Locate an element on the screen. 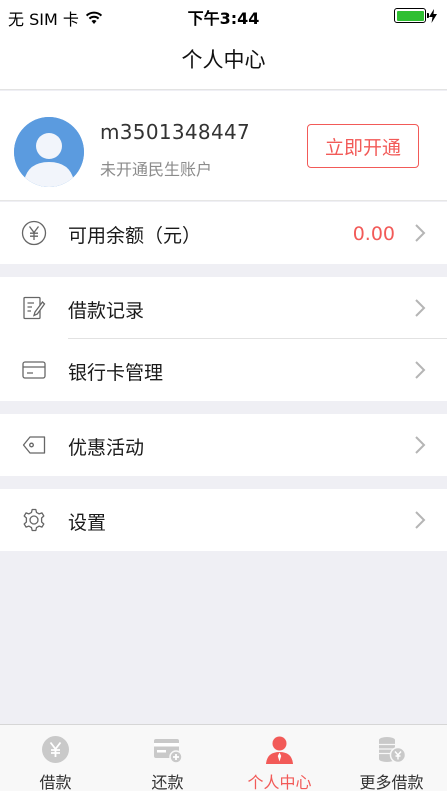 This screenshot has height=791, width=447. tab-repay: 还款 is located at coordinates (167, 758).